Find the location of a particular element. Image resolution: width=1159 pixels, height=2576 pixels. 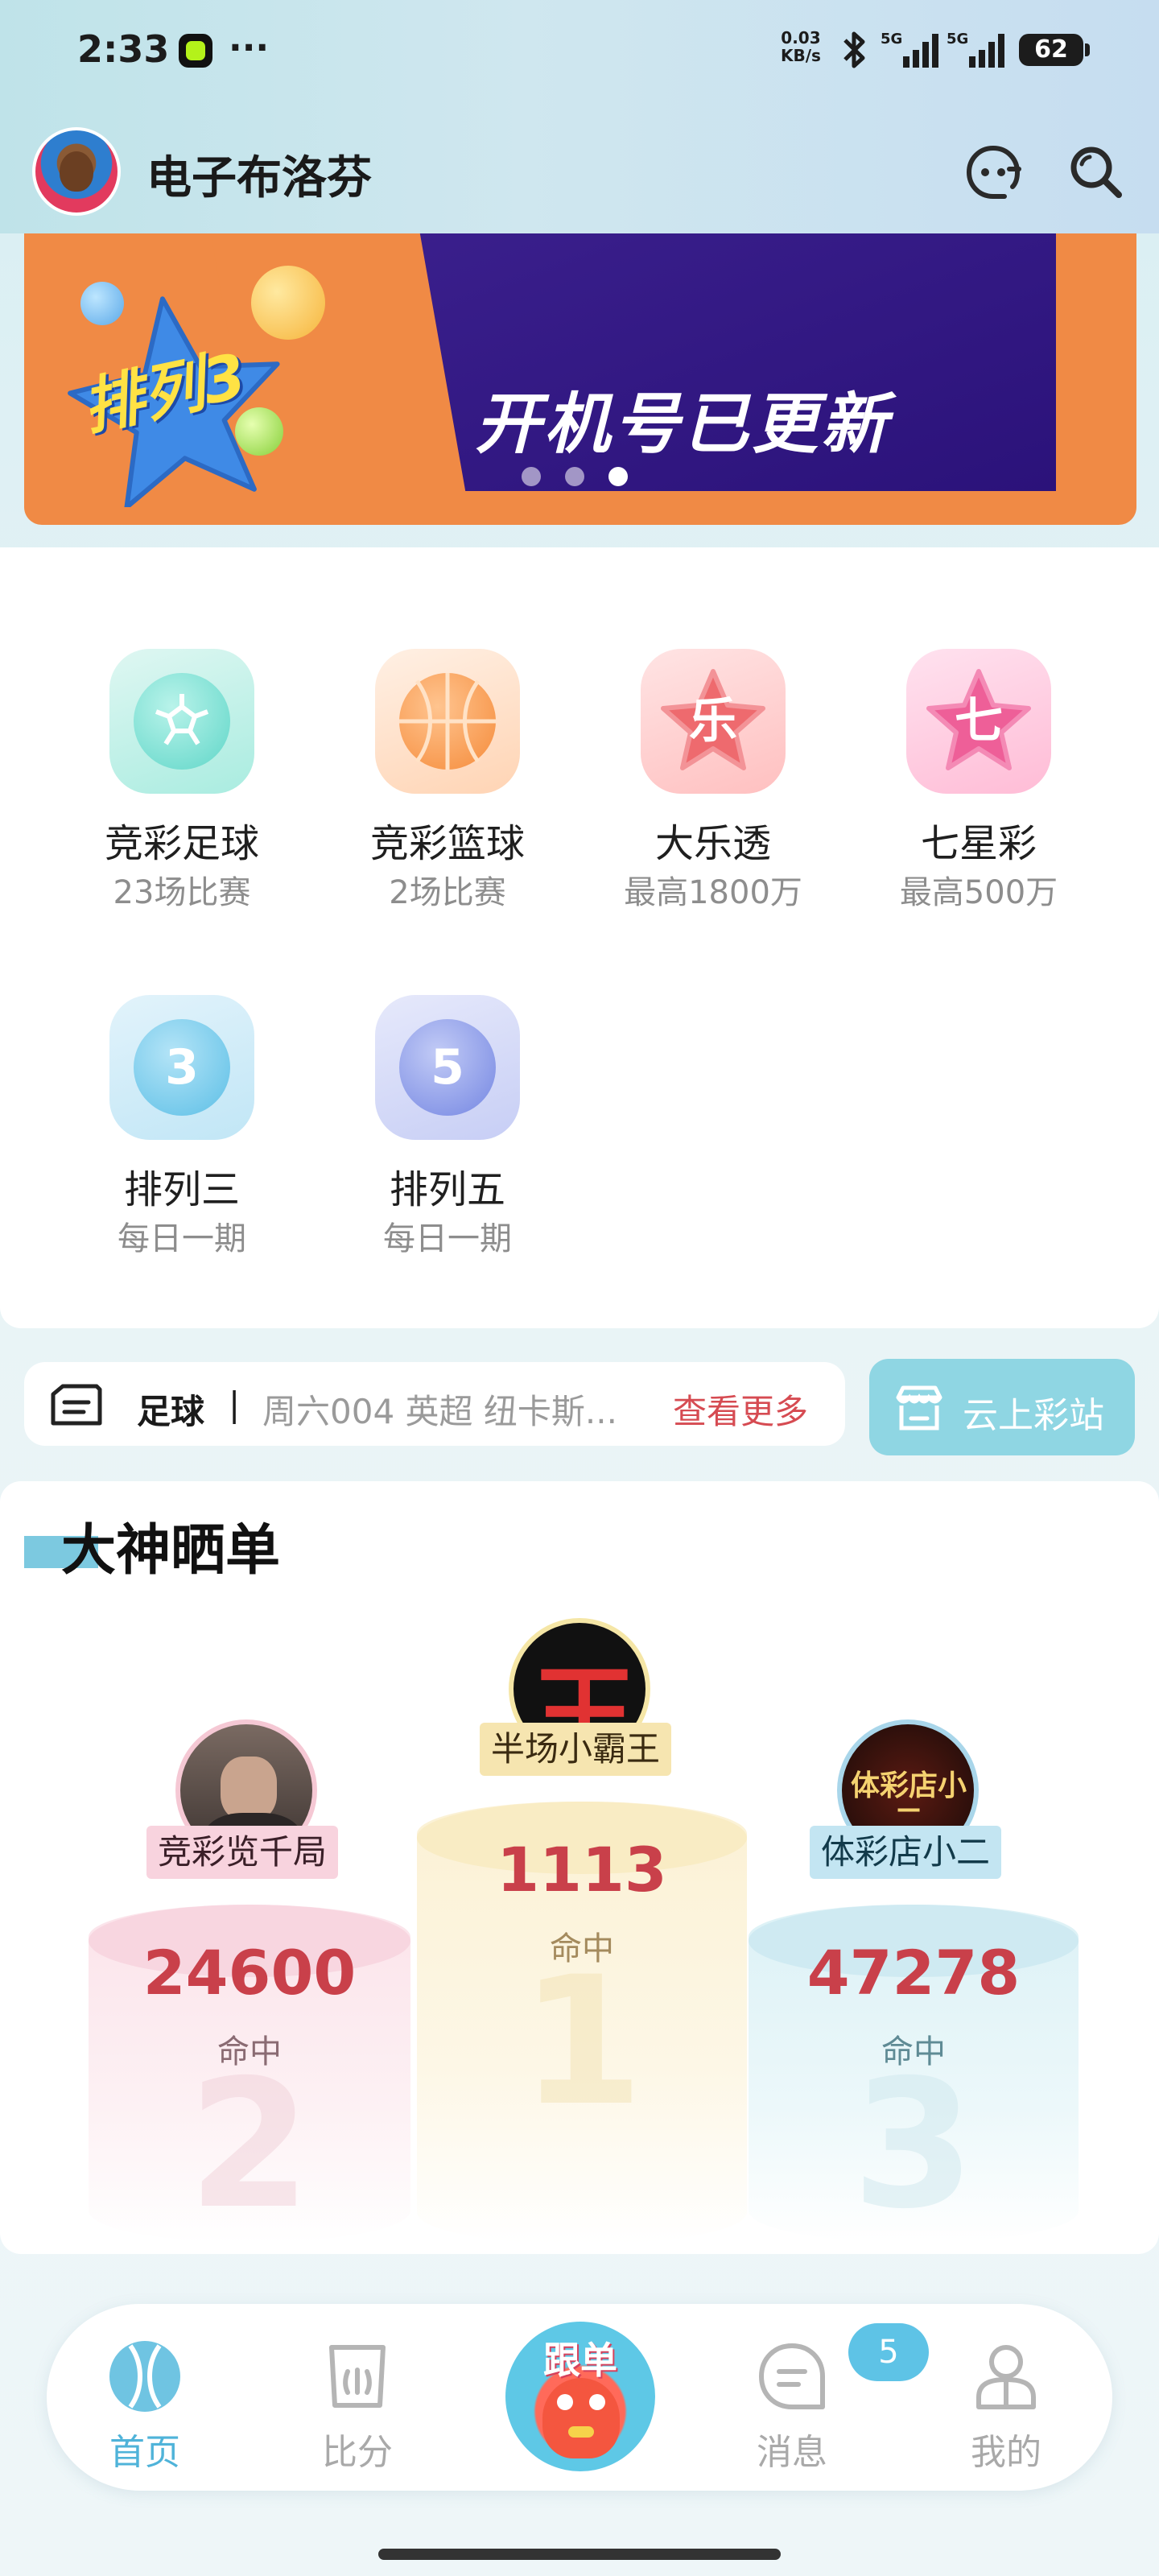

bottom-navigation: 首页 比分 跟单 消息 5 我的 is located at coordinates (579, 2397).